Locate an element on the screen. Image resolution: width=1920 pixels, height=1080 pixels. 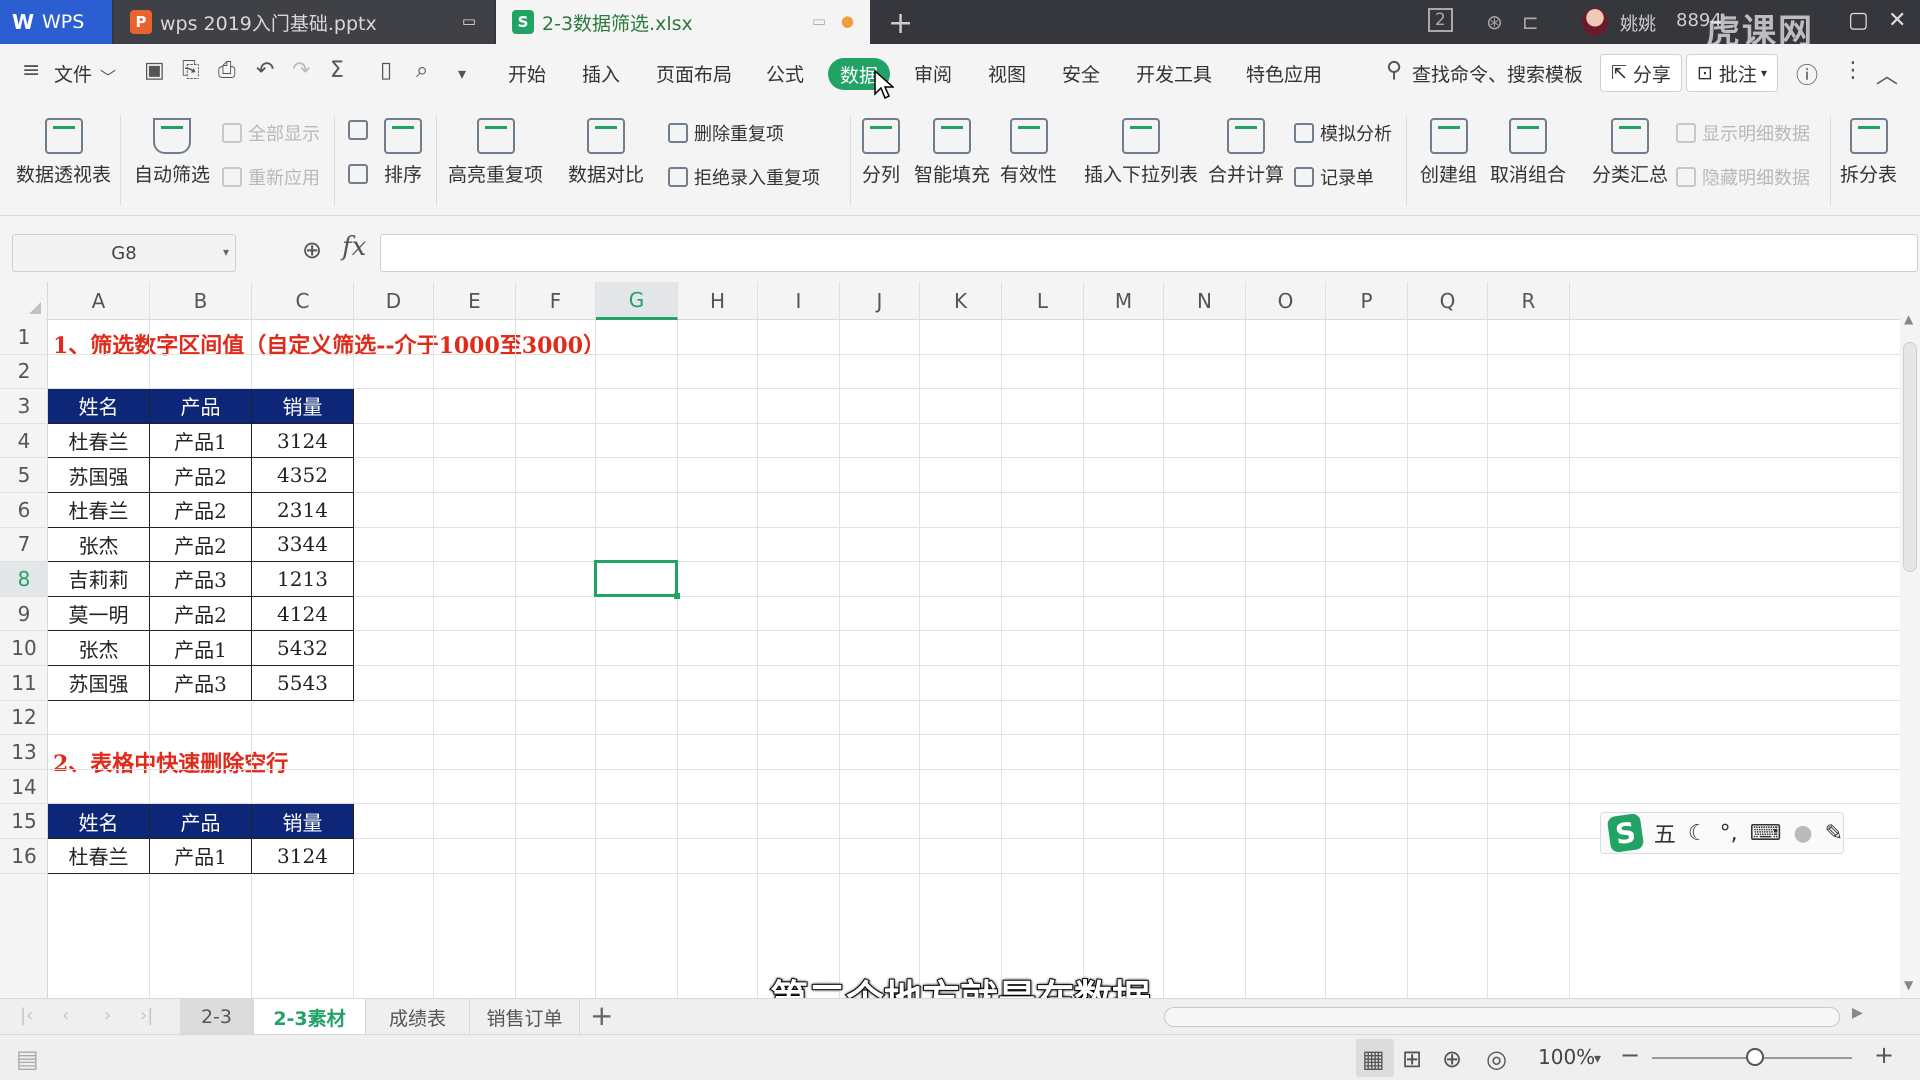
table-cell: 莫一明 is located at coordinates (99, 614).